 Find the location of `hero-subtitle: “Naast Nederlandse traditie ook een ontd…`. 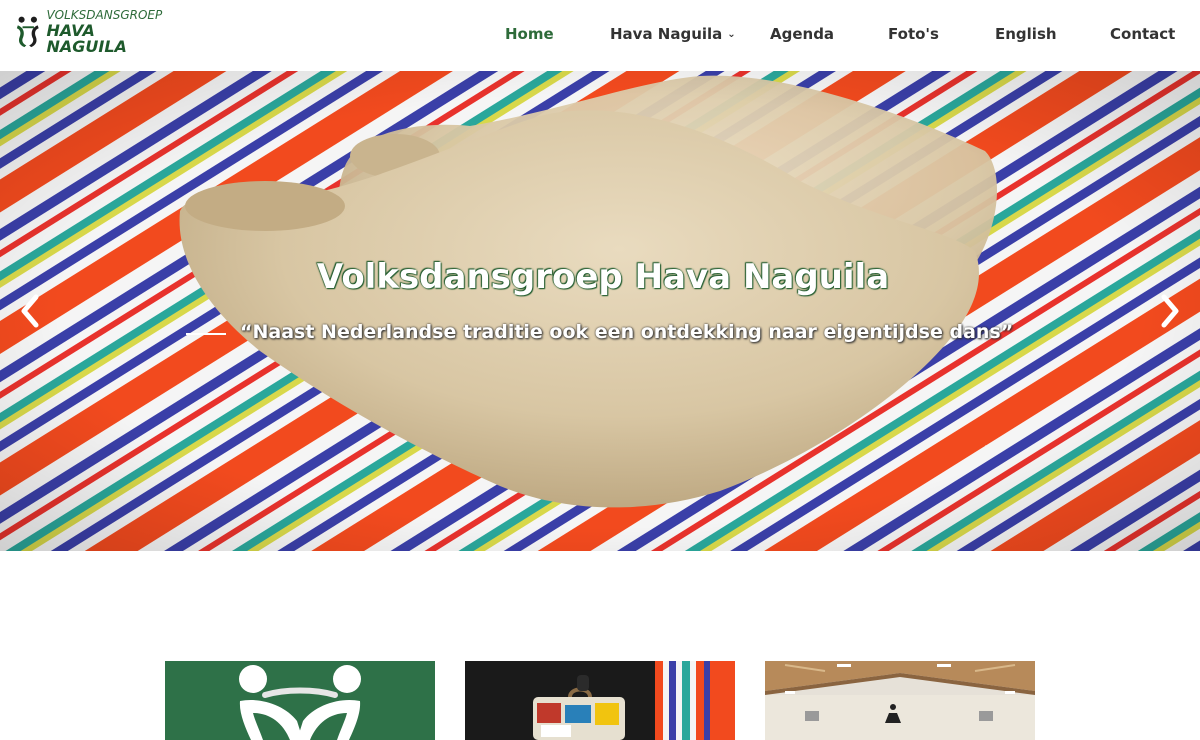

hero-subtitle: “Naast Nederlandse traditie ook een ontd… is located at coordinates (627, 332).